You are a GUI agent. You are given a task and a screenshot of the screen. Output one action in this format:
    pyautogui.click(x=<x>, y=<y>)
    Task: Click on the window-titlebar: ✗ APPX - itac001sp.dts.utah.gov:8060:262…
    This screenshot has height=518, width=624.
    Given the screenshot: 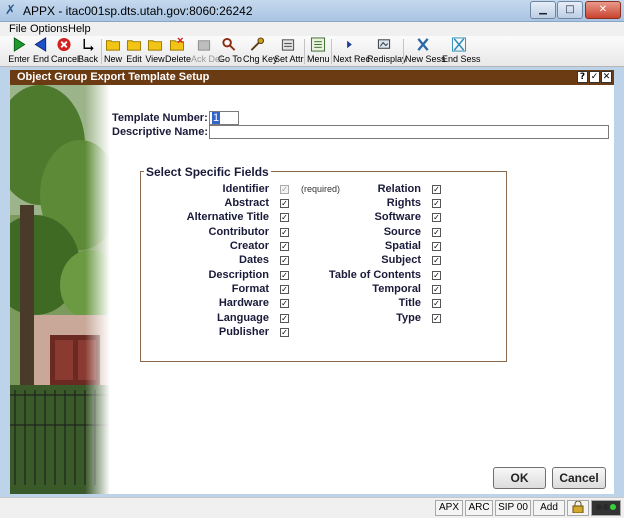 What is the action you would take?
    pyautogui.click(x=312, y=11)
    